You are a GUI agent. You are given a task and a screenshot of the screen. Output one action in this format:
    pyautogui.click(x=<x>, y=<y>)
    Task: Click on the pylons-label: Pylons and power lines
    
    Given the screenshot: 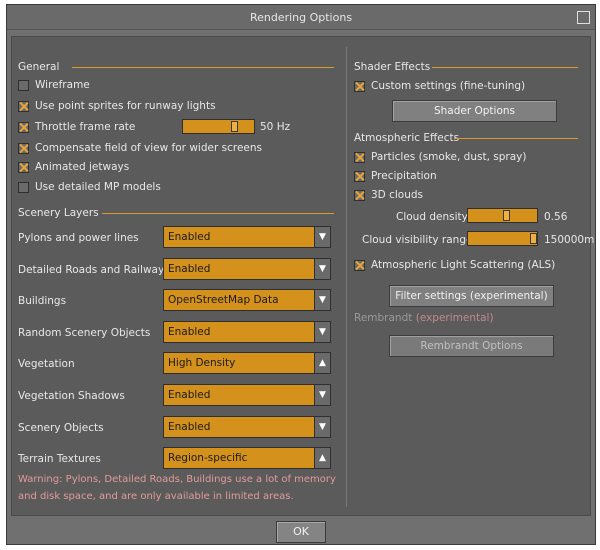 What is the action you would take?
    pyautogui.click(x=78, y=238)
    